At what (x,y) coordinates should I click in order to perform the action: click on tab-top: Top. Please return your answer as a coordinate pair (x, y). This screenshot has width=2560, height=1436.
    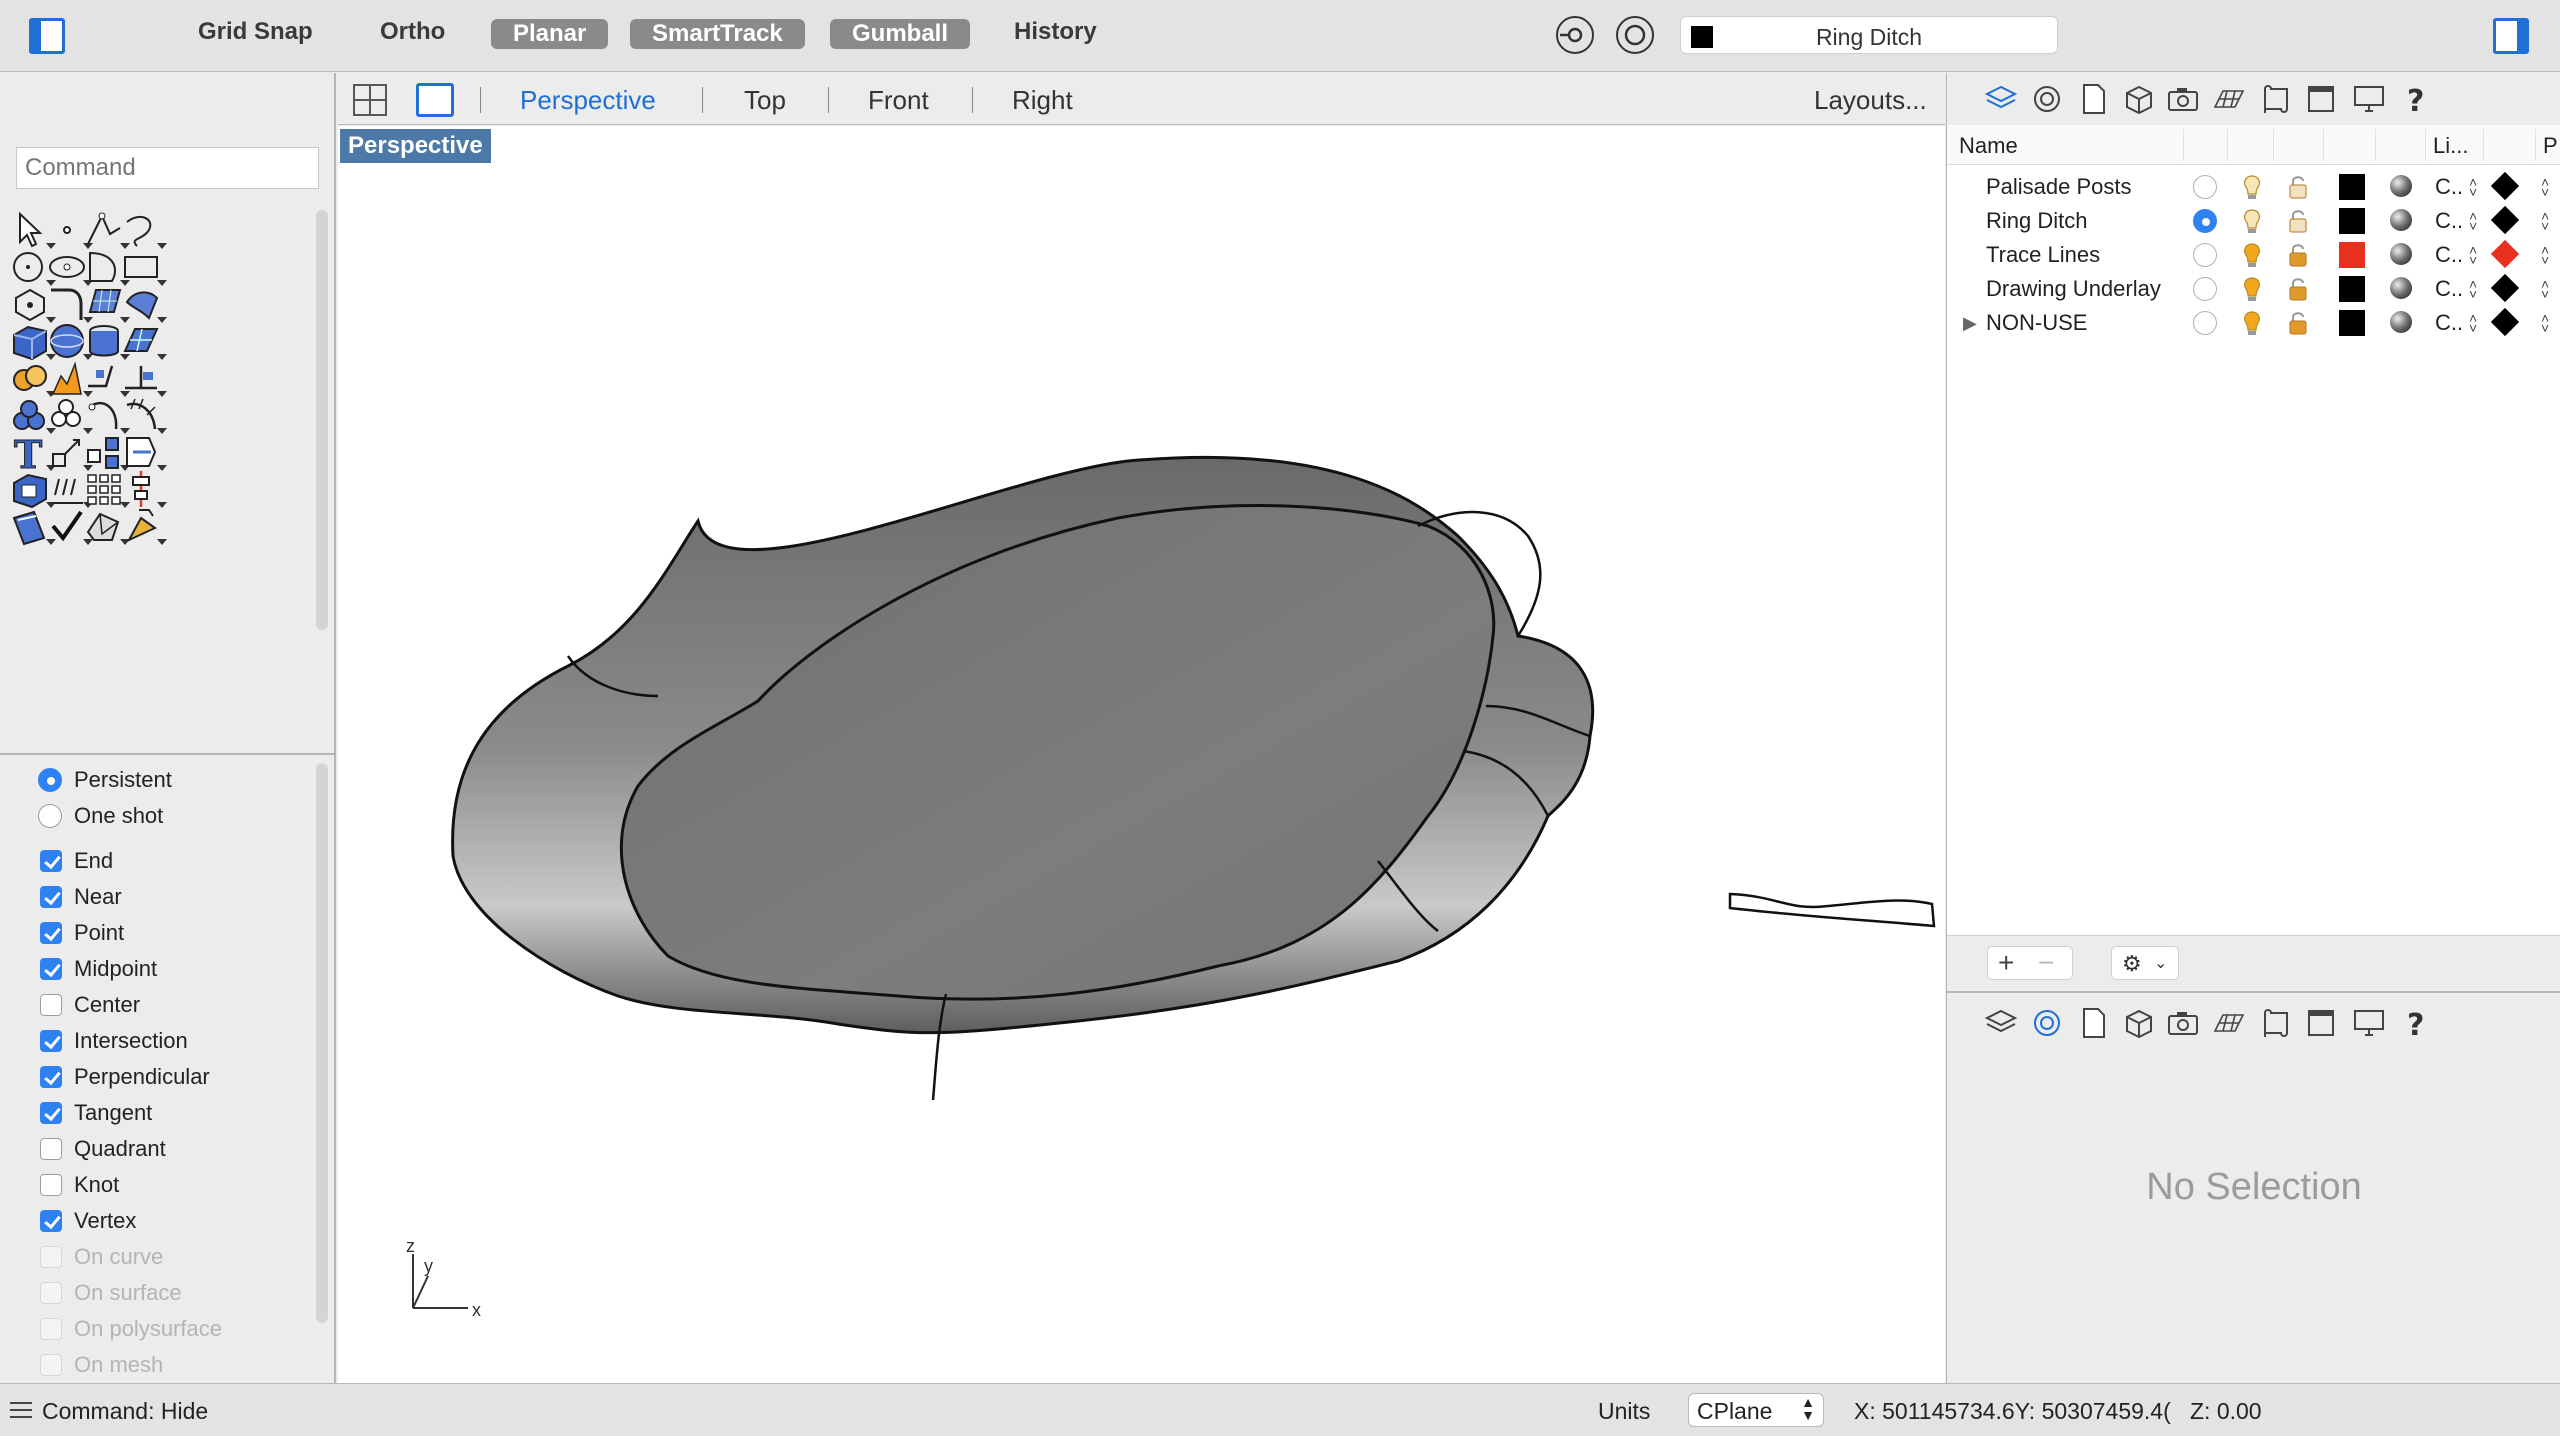
    Looking at the image, I should click on (765, 100).